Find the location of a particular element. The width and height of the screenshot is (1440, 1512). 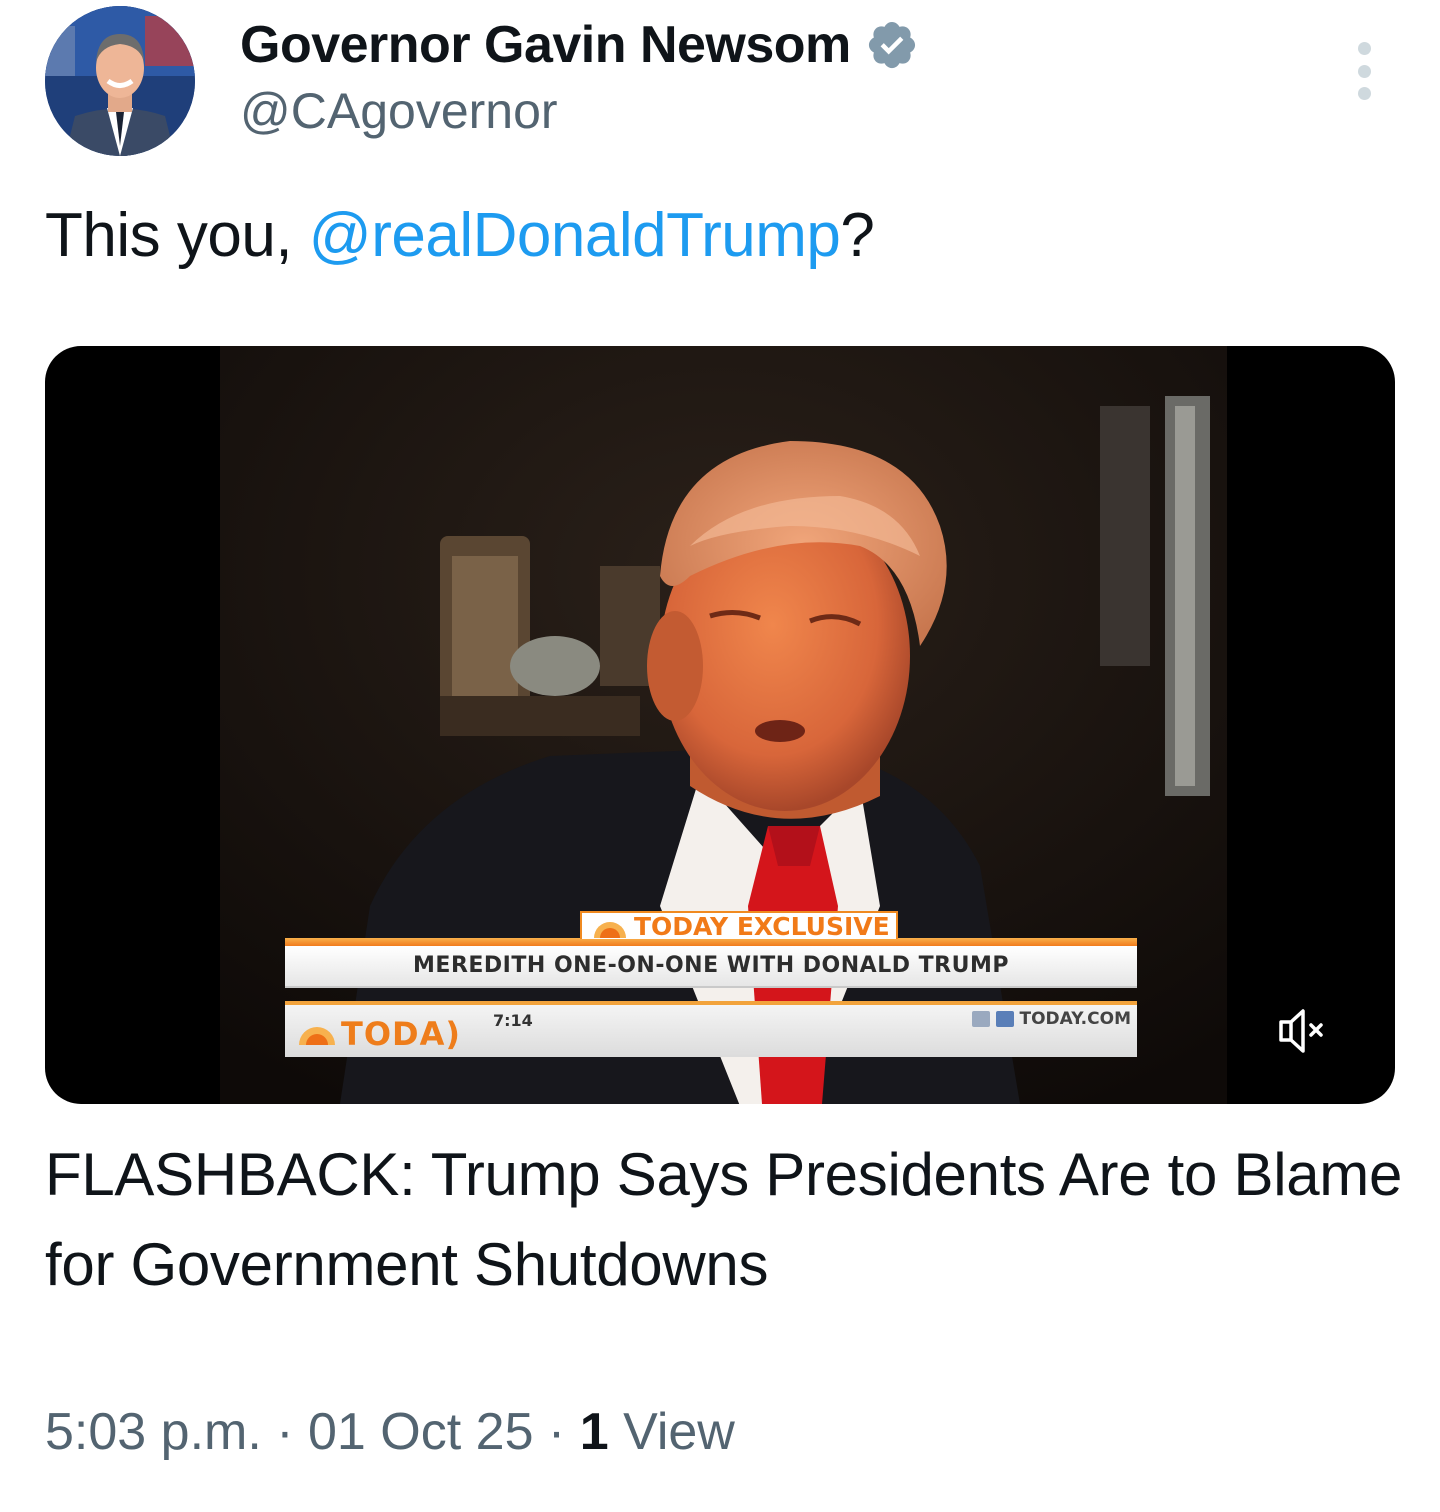

today-website: TODAY.COM is located at coordinates (1051, 1019).